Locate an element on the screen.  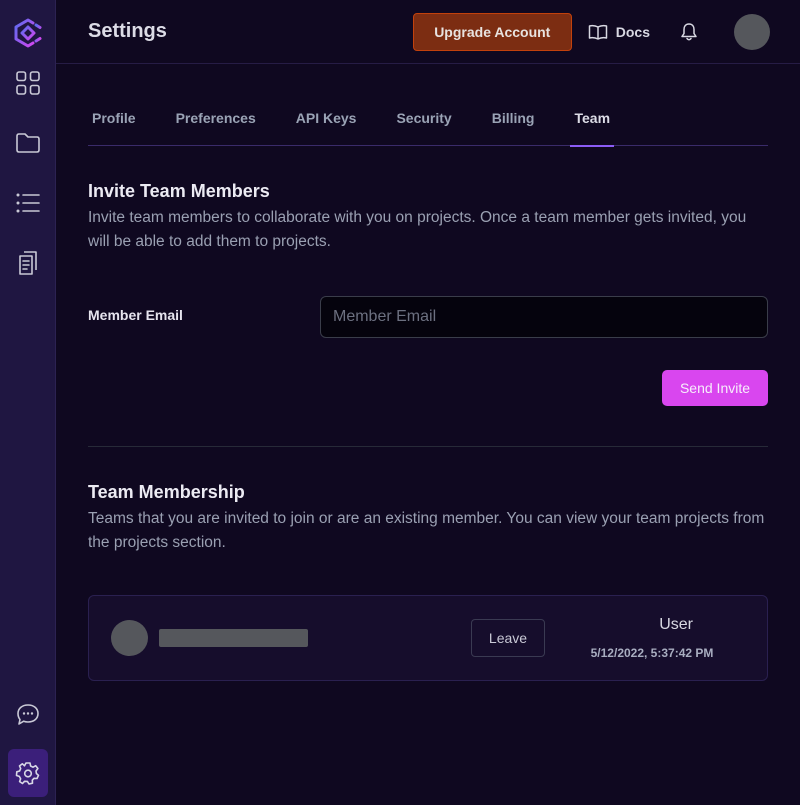
sidebar-item-projects is located at coordinates (28, 143).